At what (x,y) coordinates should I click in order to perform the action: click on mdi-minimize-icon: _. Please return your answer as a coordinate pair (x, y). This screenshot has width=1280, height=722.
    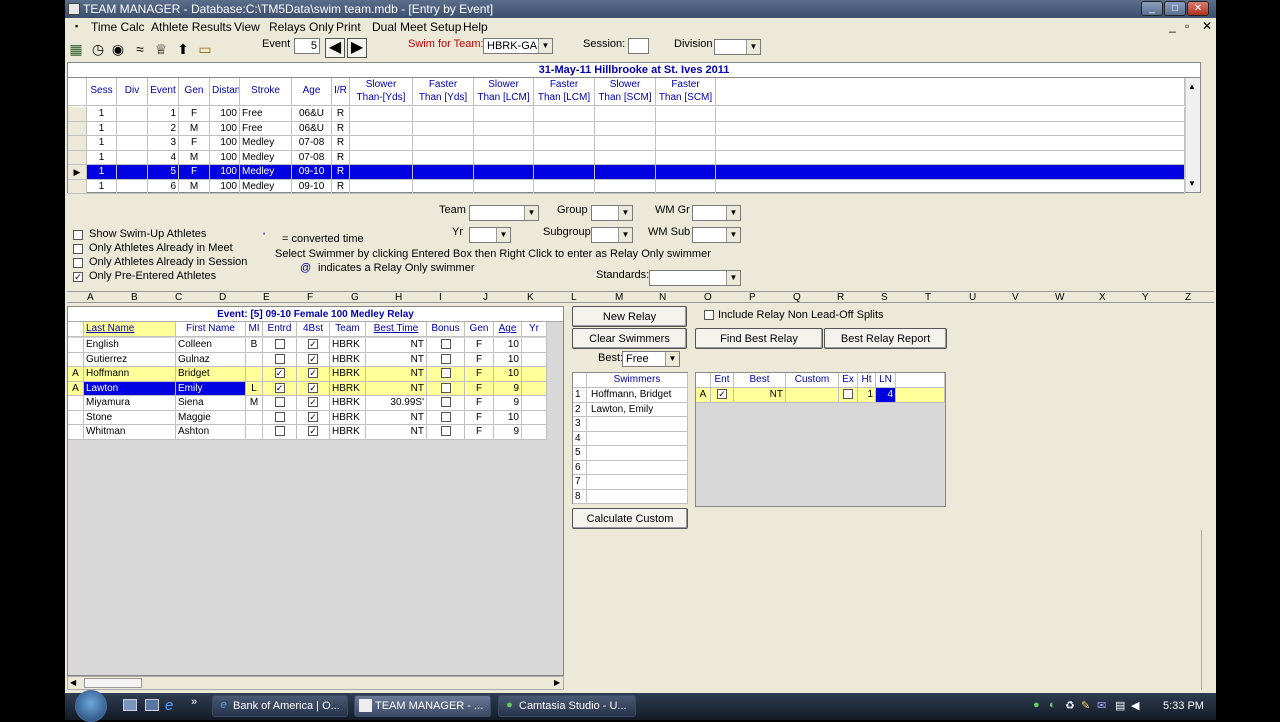
    Looking at the image, I should click on (1172, 26).